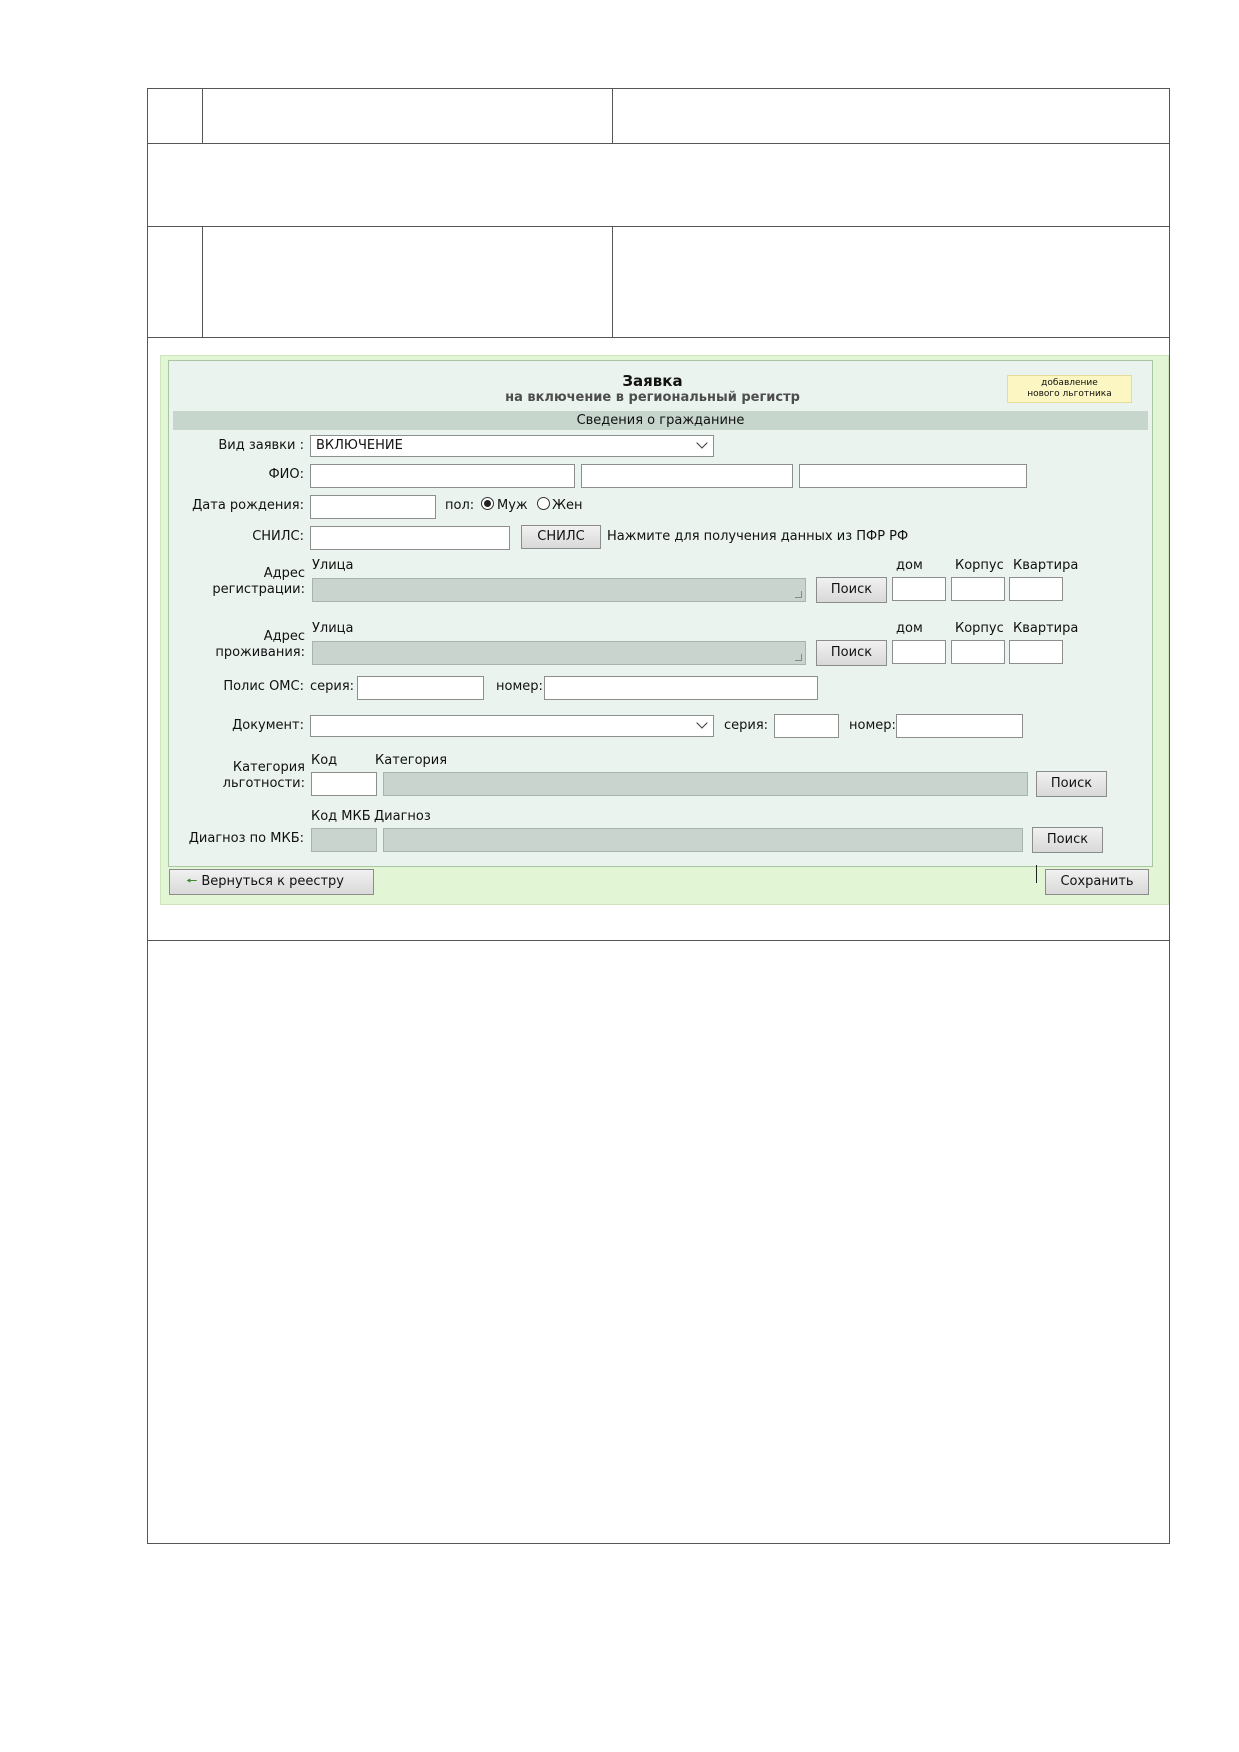 The width and height of the screenshot is (1239, 1752). What do you see at coordinates (460, 505) in the screenshot?
I see `gender-label: пол:` at bounding box center [460, 505].